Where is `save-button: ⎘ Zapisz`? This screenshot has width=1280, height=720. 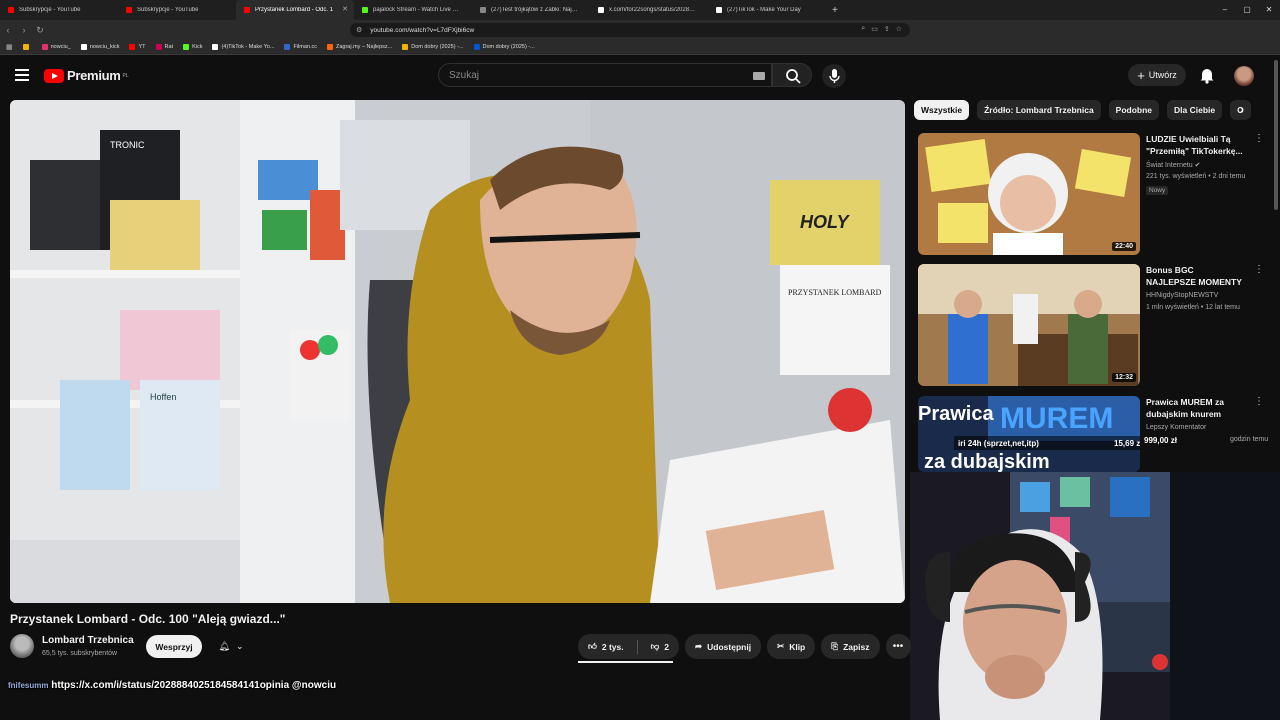
save-button: ⎘ Zapisz is located at coordinates (850, 646).